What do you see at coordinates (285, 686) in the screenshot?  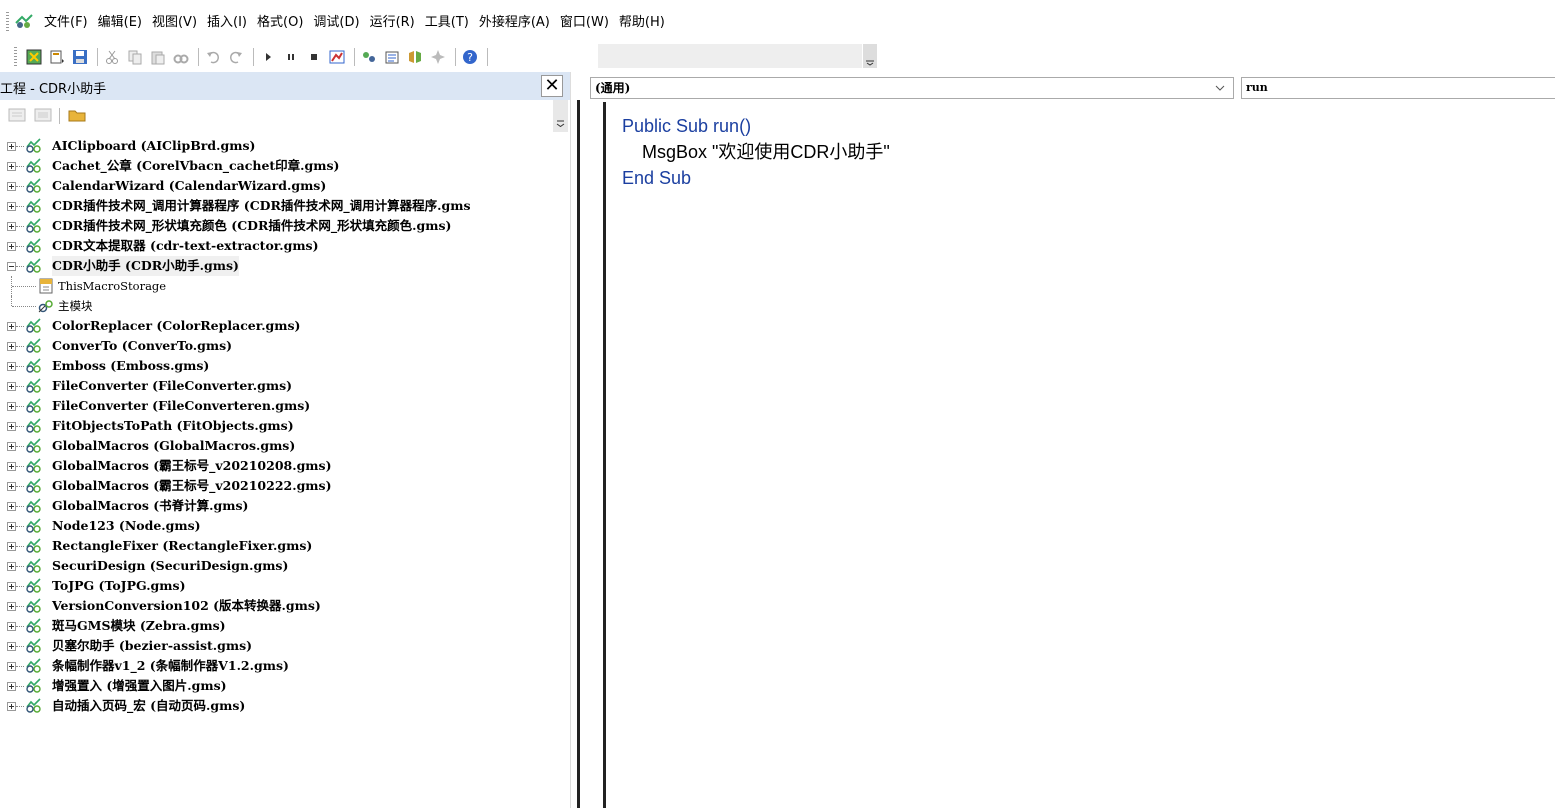 I see `tree-item: 增强置入 (增强置入图片.gms)` at bounding box center [285, 686].